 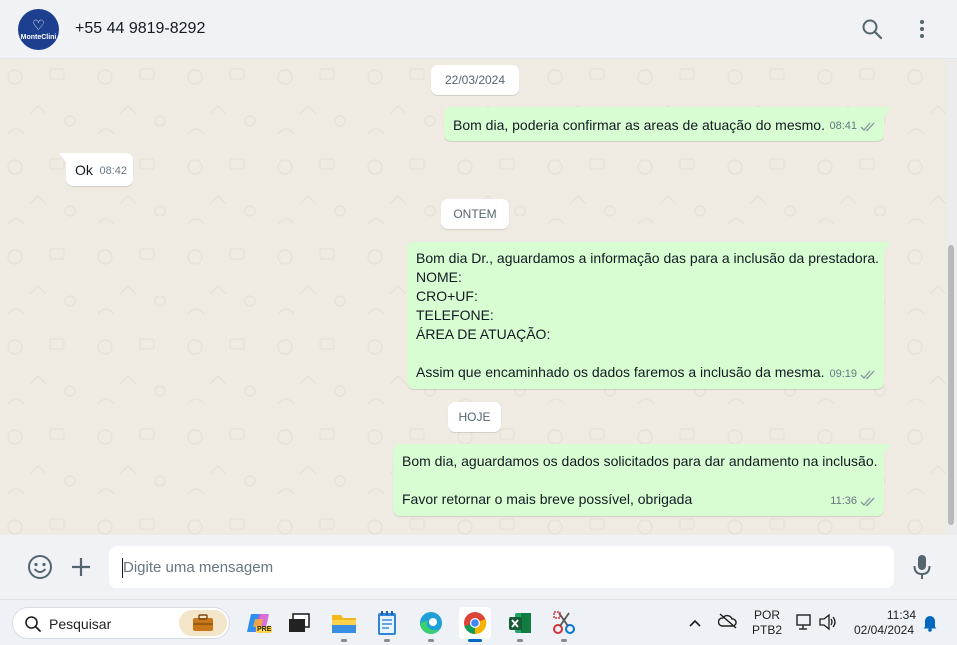 I want to click on message-composer, so click(x=478, y=567).